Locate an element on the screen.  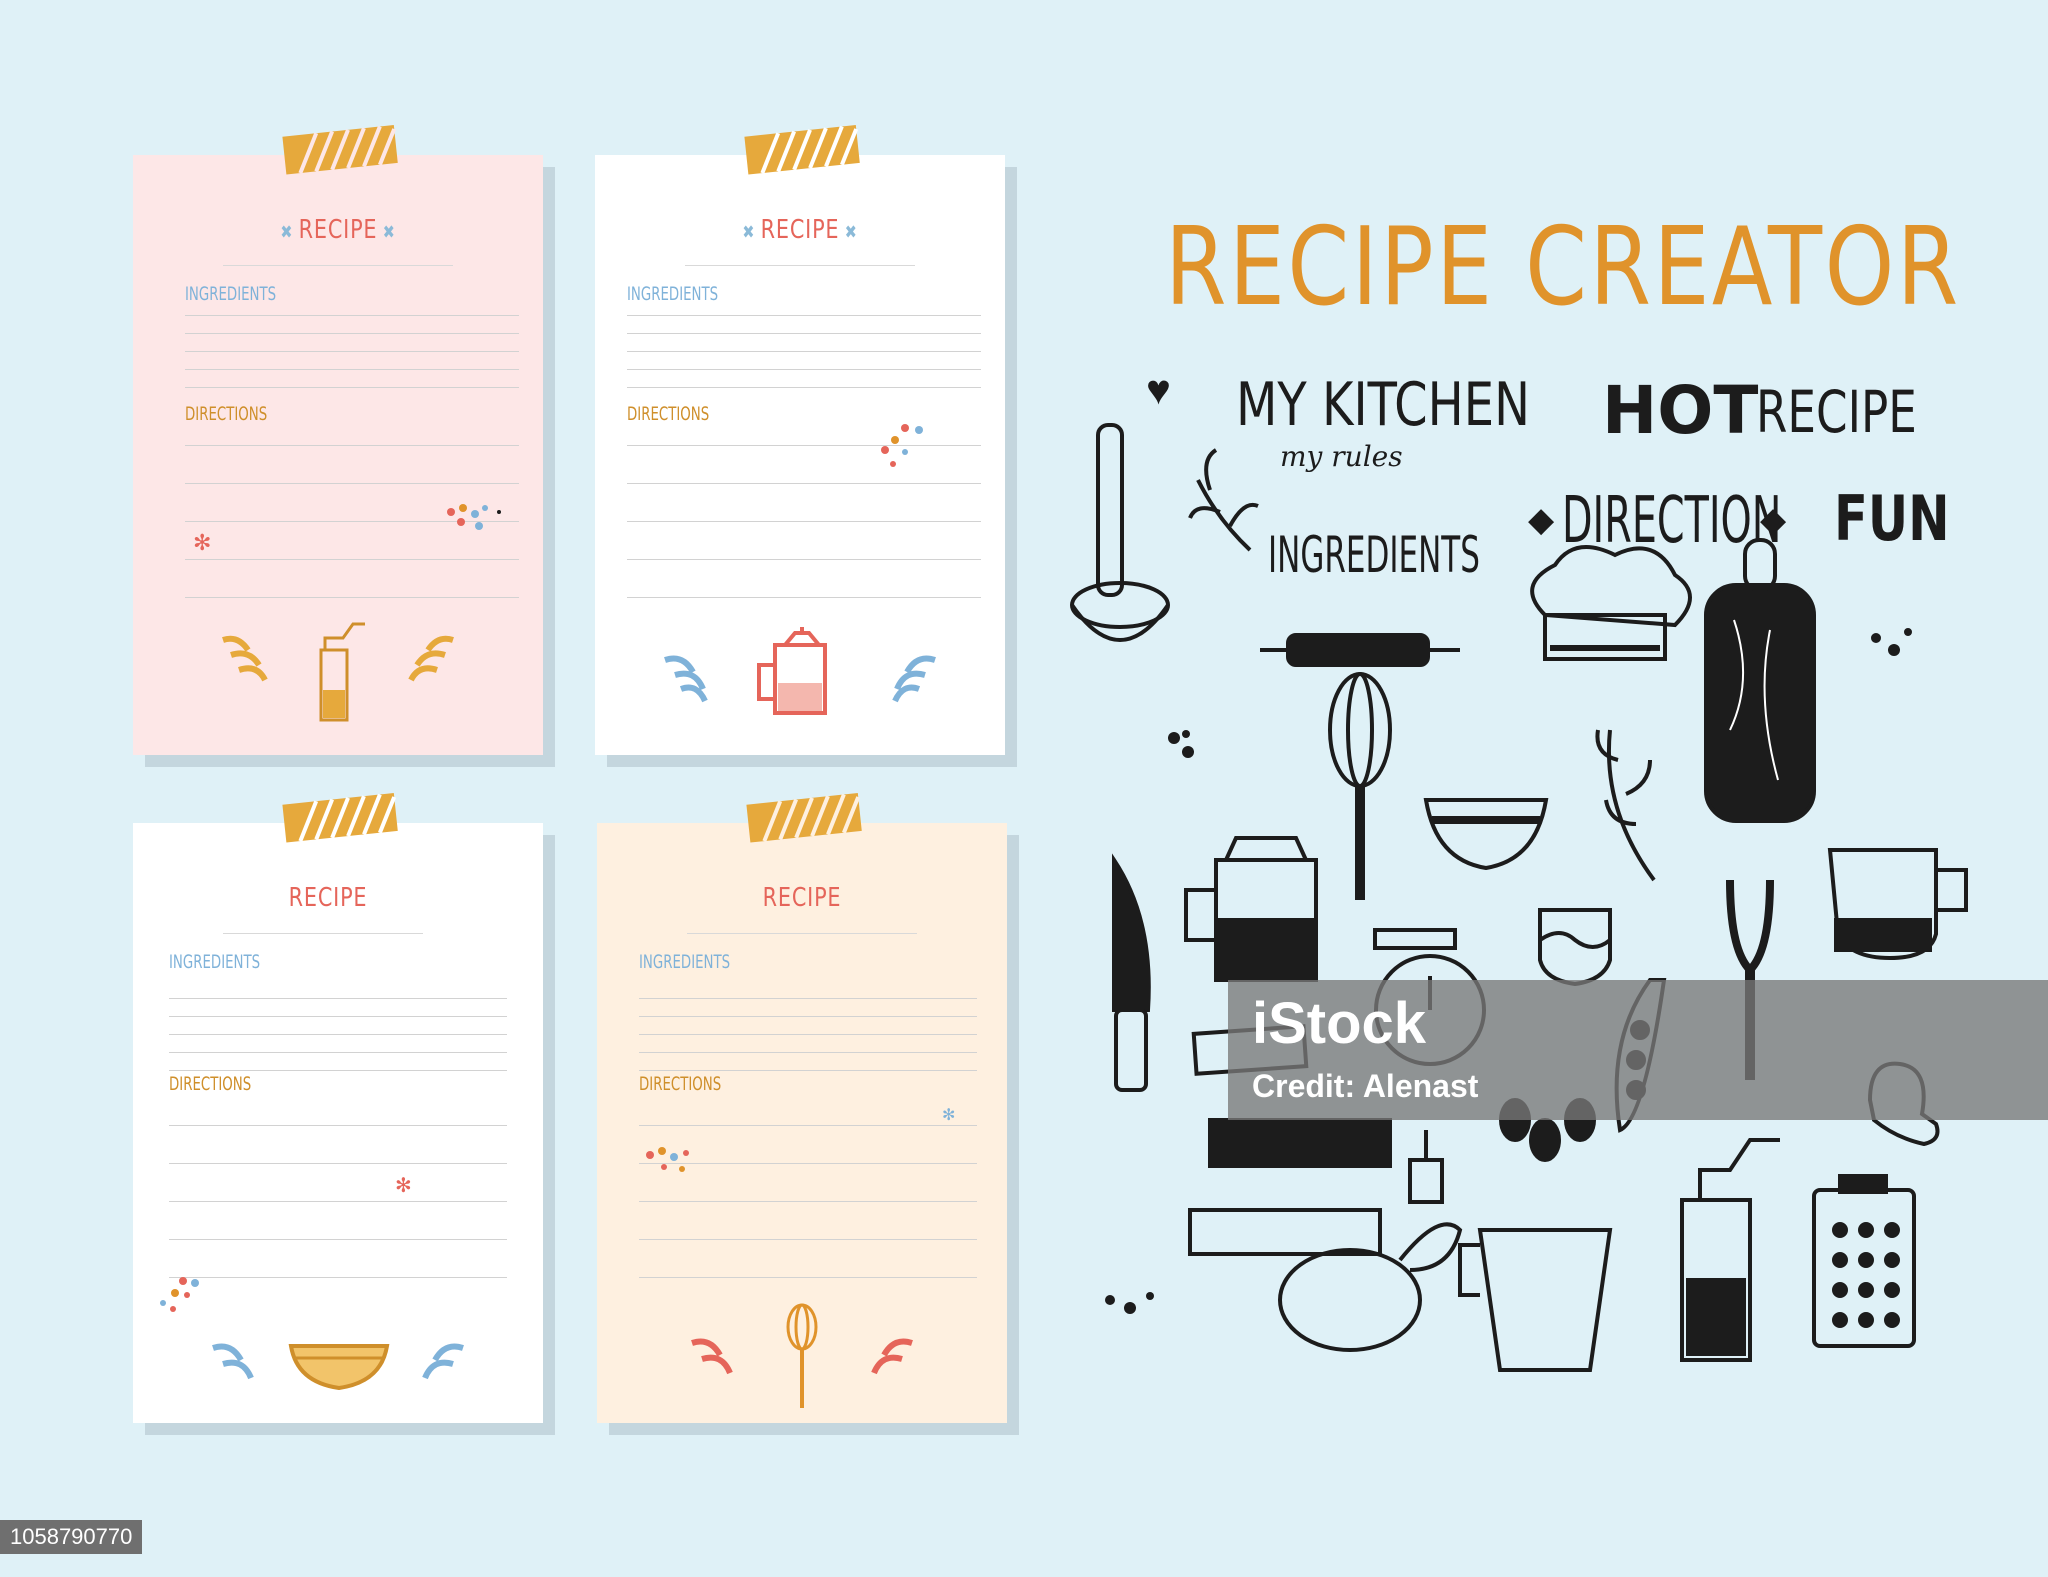
knife-icon is located at coordinates (1131, 972).